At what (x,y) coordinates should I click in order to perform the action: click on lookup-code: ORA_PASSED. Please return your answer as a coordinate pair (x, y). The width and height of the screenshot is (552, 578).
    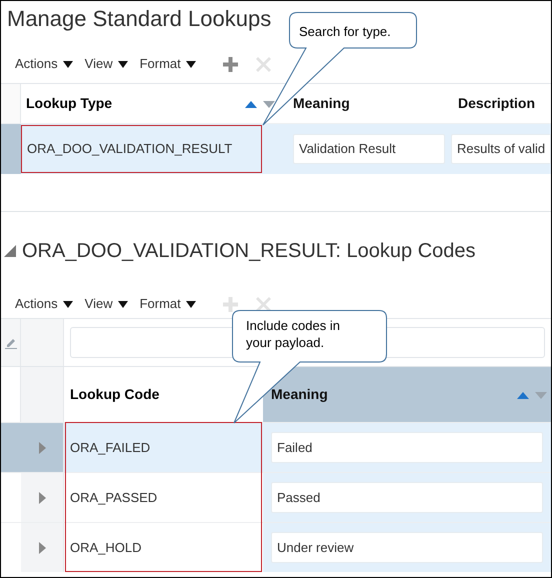
    Looking at the image, I should click on (114, 497).